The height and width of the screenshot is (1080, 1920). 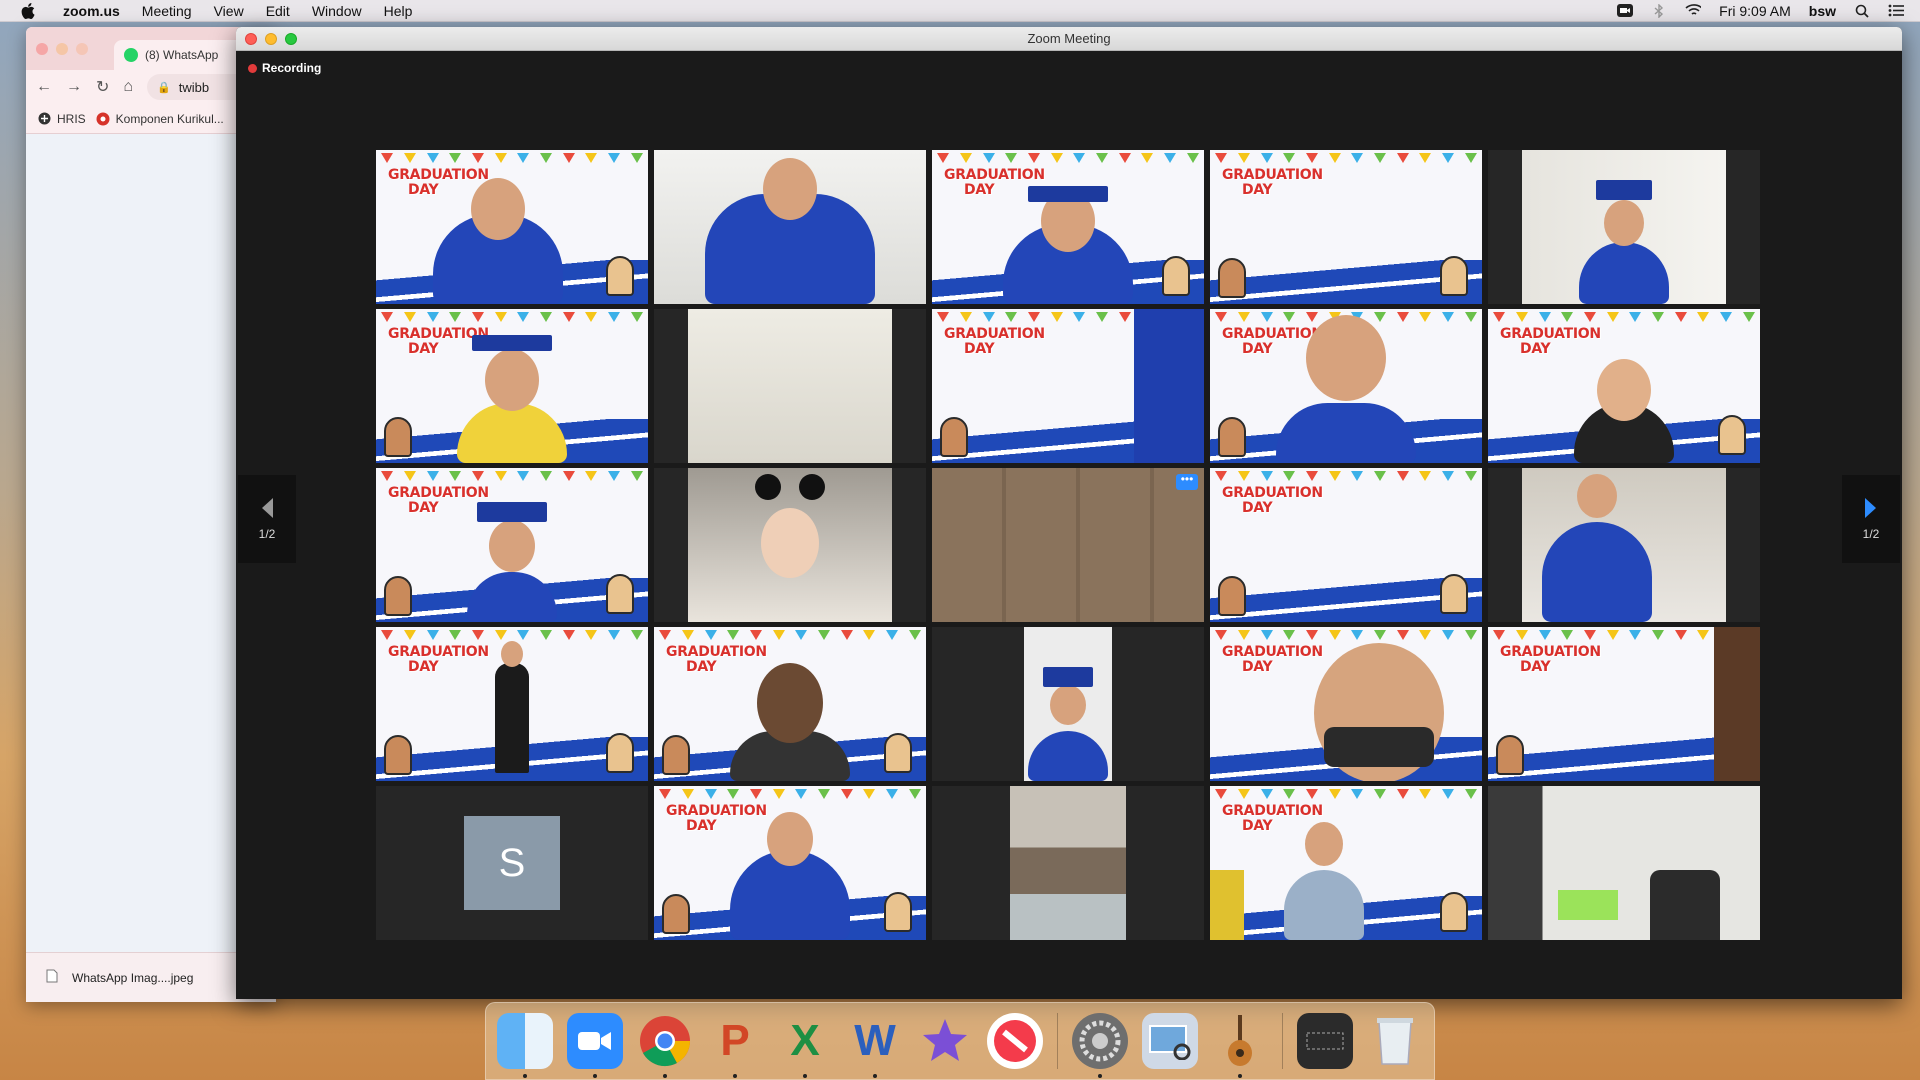 I want to click on chrome-minimize-button, so click(x=62, y=48).